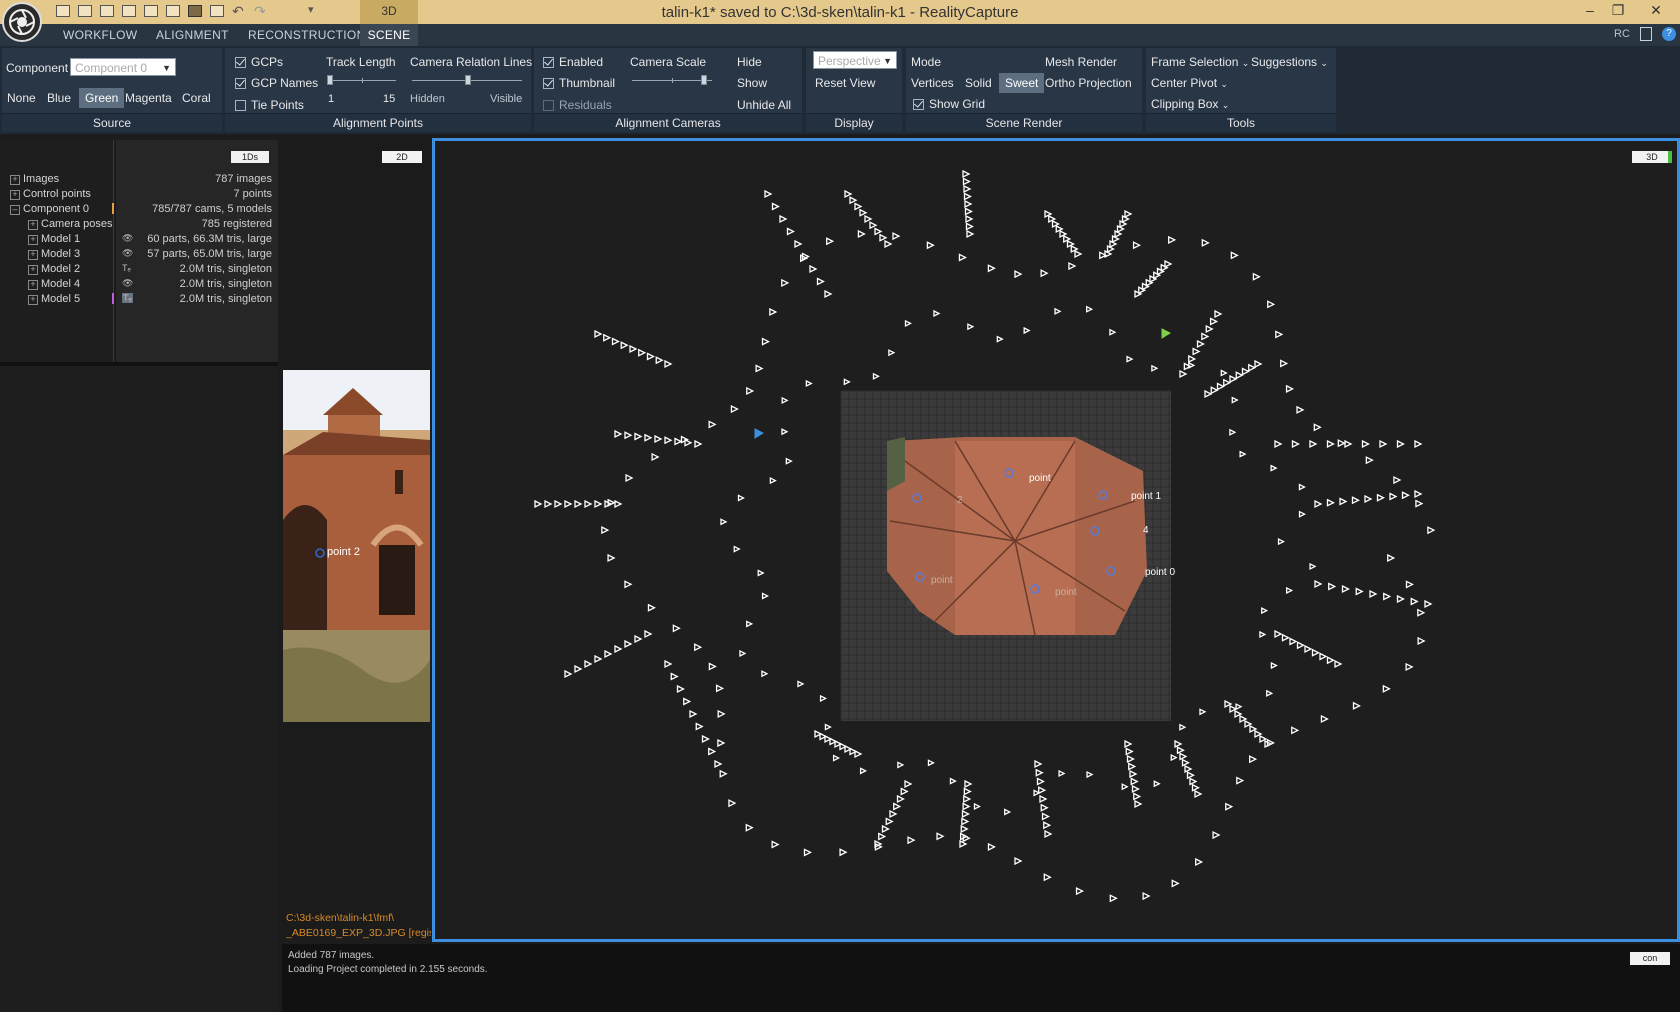 This screenshot has height=1012, width=1680. I want to click on color-none-button: None, so click(21, 98).